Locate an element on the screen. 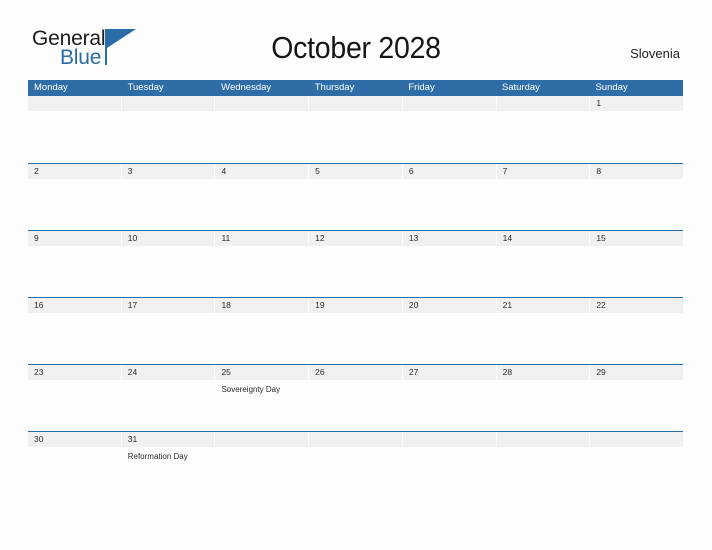 This screenshot has height=550, width=712. day-number: 28 is located at coordinates (507, 372).